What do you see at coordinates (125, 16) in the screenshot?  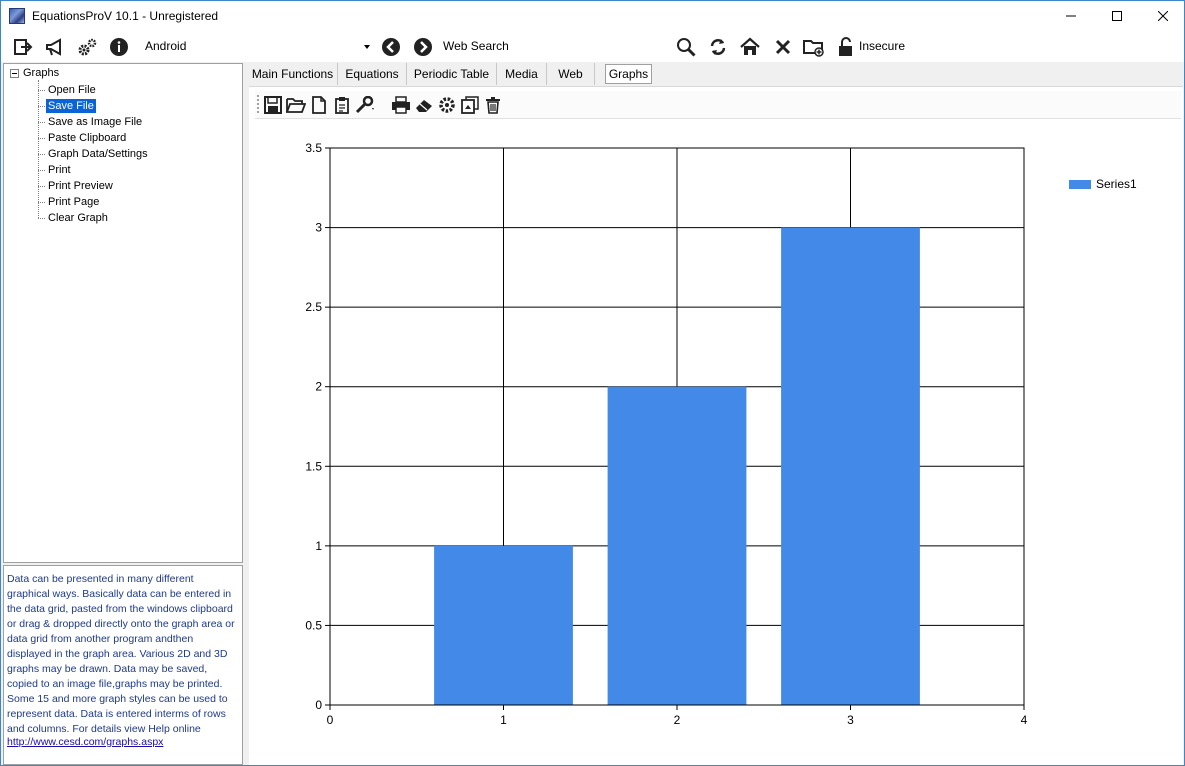 I see `window-title: EquationsProV 10.1 - Unregistered` at bounding box center [125, 16].